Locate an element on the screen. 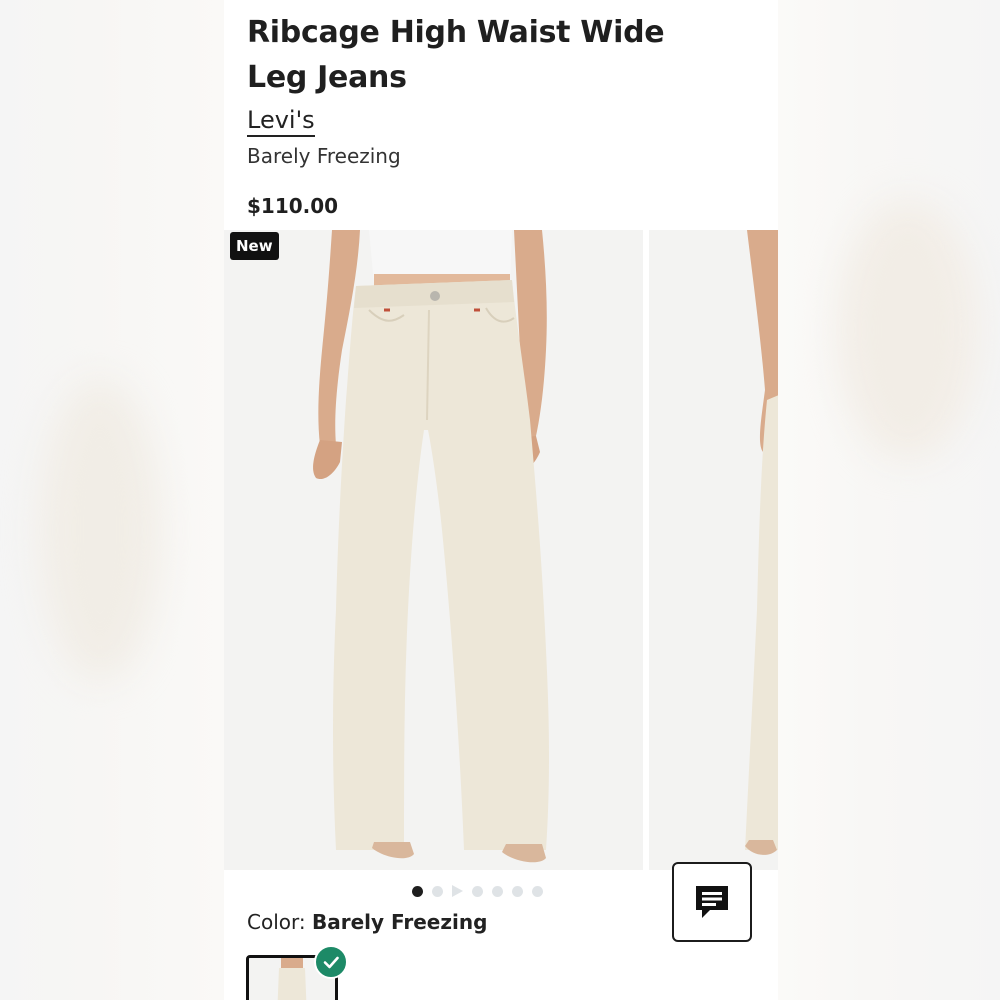  chat-icon is located at coordinates (712, 902).